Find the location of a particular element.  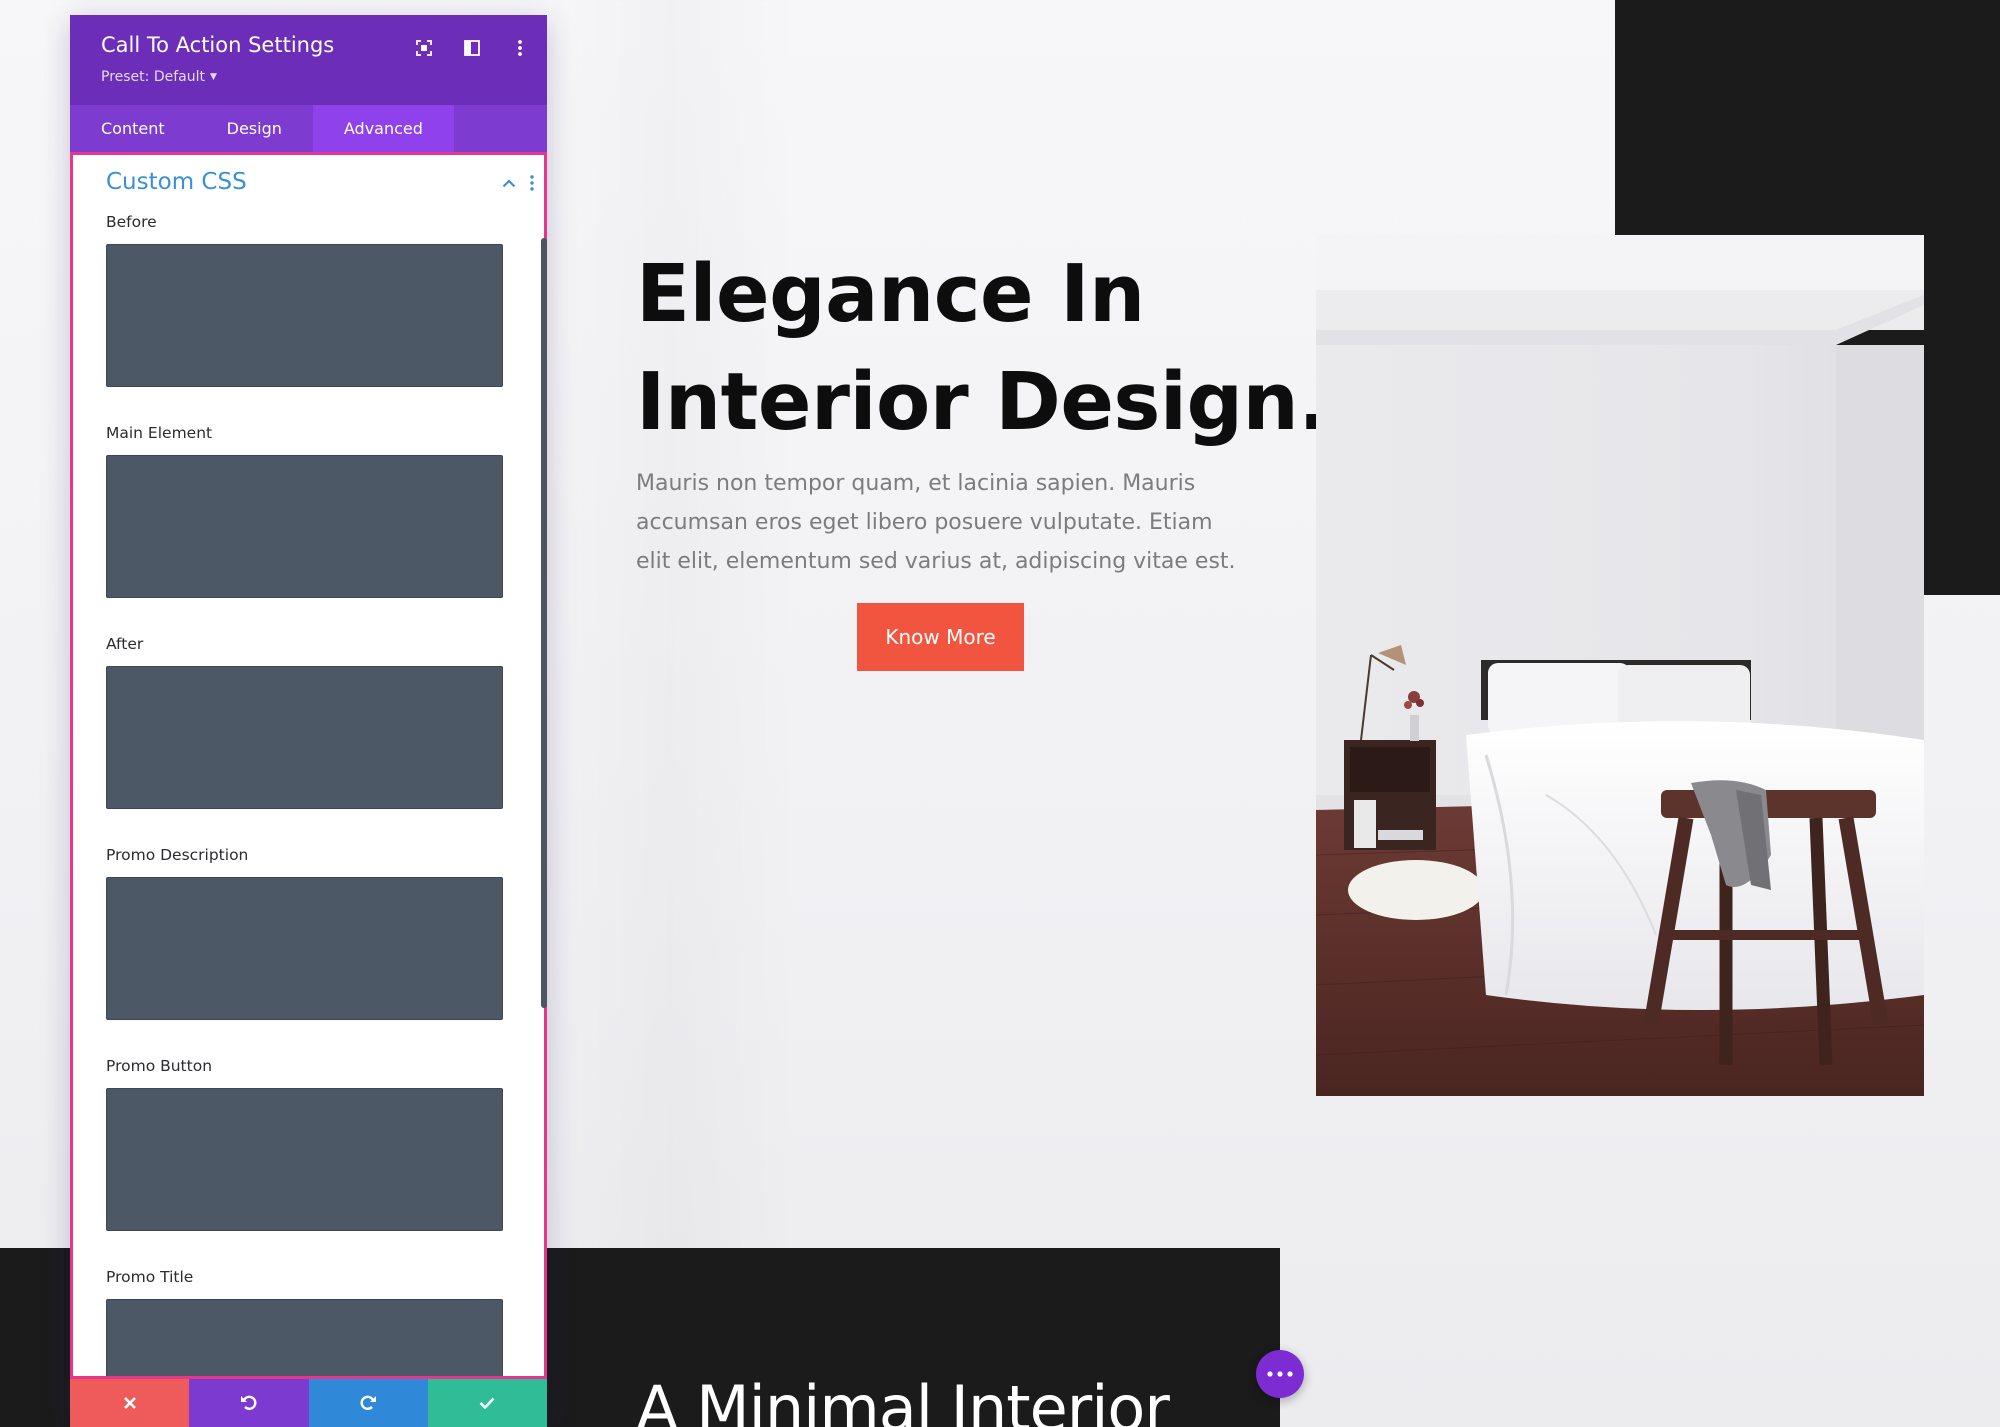

css-field-promo-title: Promo Title is located at coordinates (308, 1322).